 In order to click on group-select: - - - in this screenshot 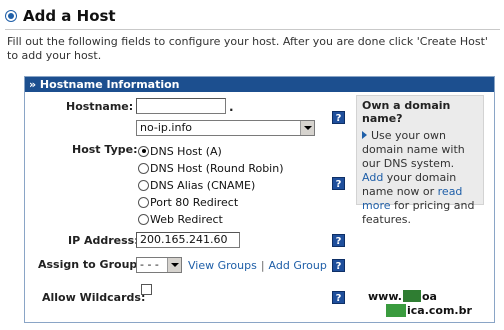, I will do `click(159, 265)`.